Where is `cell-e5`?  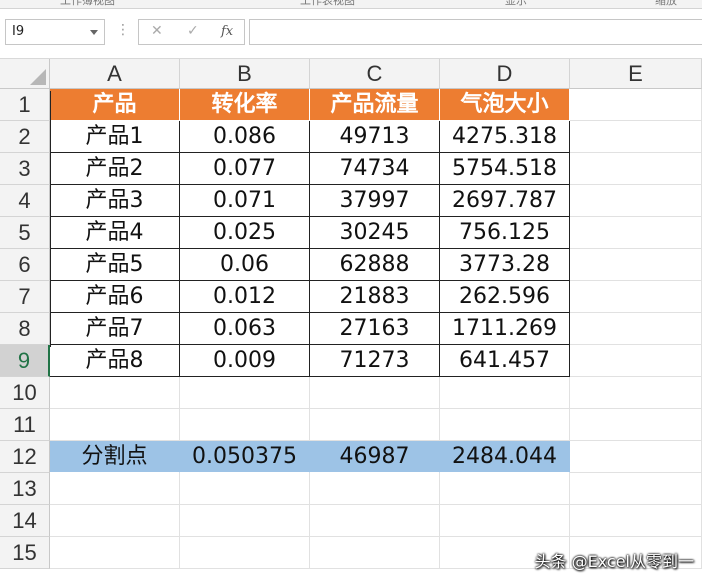
cell-e5 is located at coordinates (636, 233).